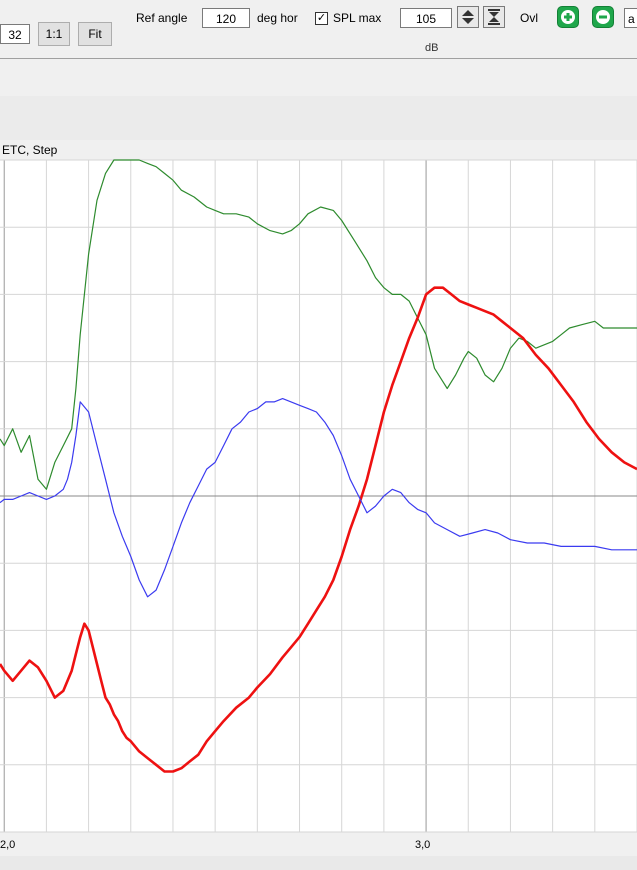 Image resolution: width=637 pixels, height=870 pixels. Describe the element at coordinates (426, 18) in the screenshot. I see `spl-max-field: 105` at that location.